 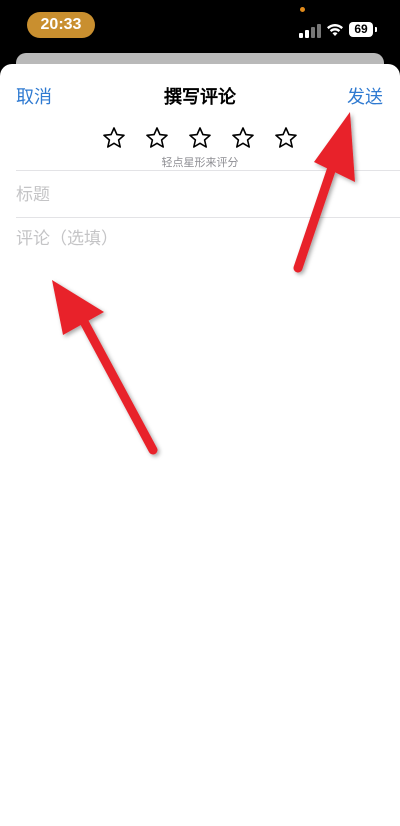 What do you see at coordinates (310, 31) in the screenshot?
I see `cellular-signal-icon` at bounding box center [310, 31].